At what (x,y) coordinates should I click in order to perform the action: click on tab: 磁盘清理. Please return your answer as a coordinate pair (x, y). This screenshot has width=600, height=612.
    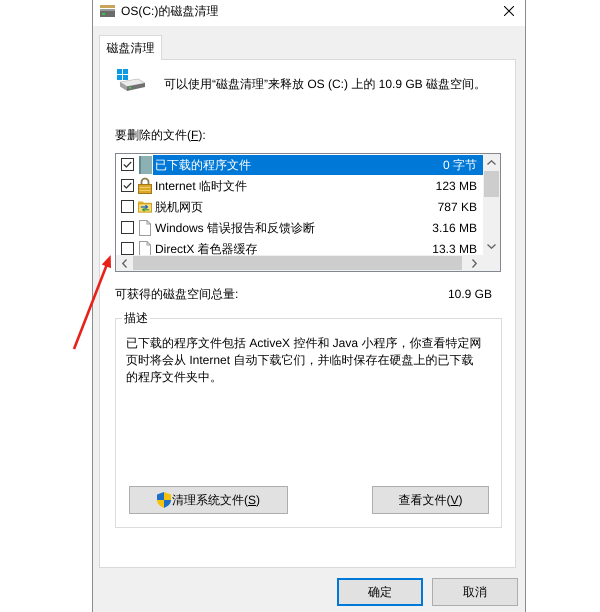
    Looking at the image, I should click on (130, 47).